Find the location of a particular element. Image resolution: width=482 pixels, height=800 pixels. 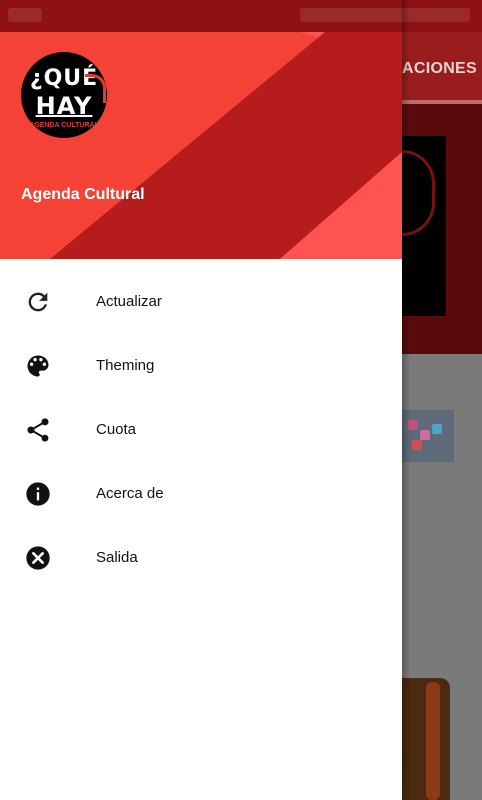

share-icon is located at coordinates (38, 430).